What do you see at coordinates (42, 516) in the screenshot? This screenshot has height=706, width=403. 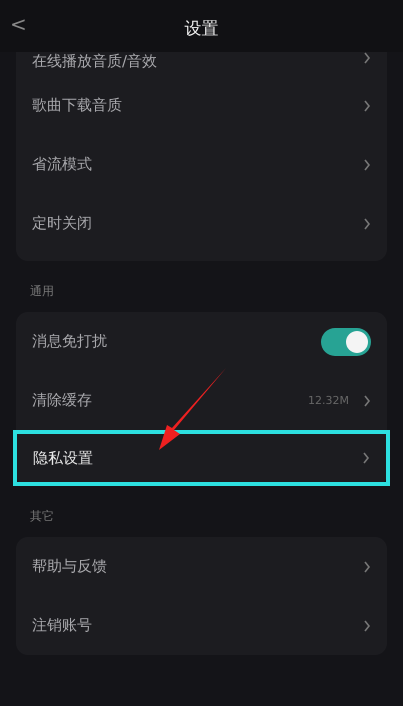 I see `section-title: 其它` at bounding box center [42, 516].